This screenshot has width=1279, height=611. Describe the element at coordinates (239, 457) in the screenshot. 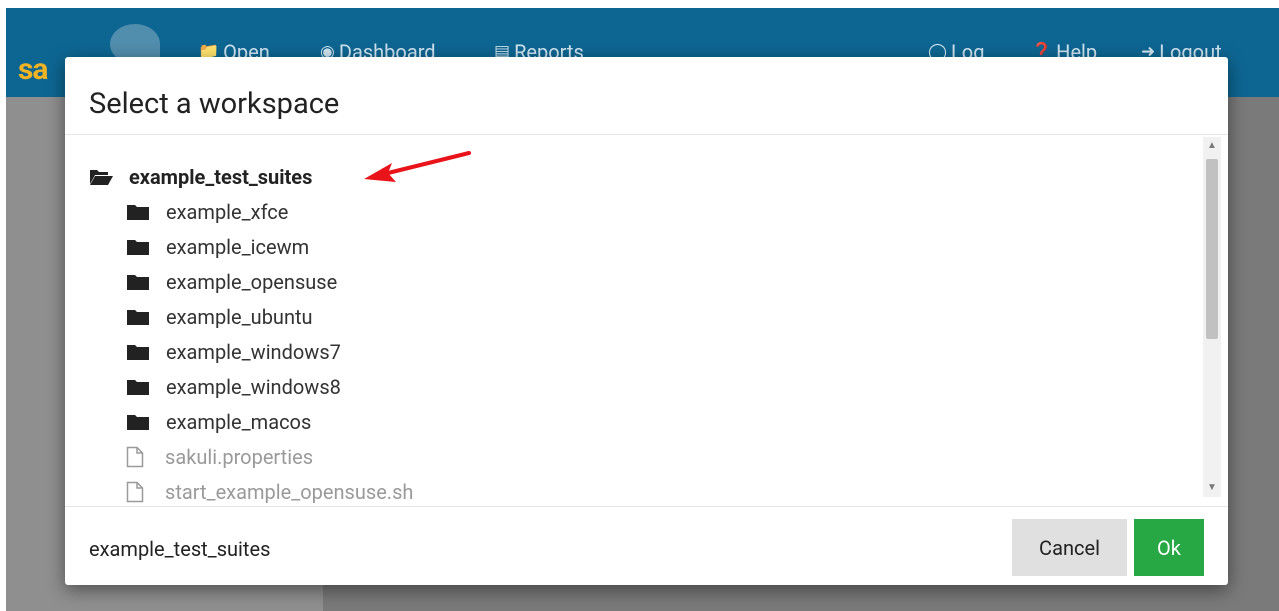

I see `tree-file-label: sakuli.properties` at that location.